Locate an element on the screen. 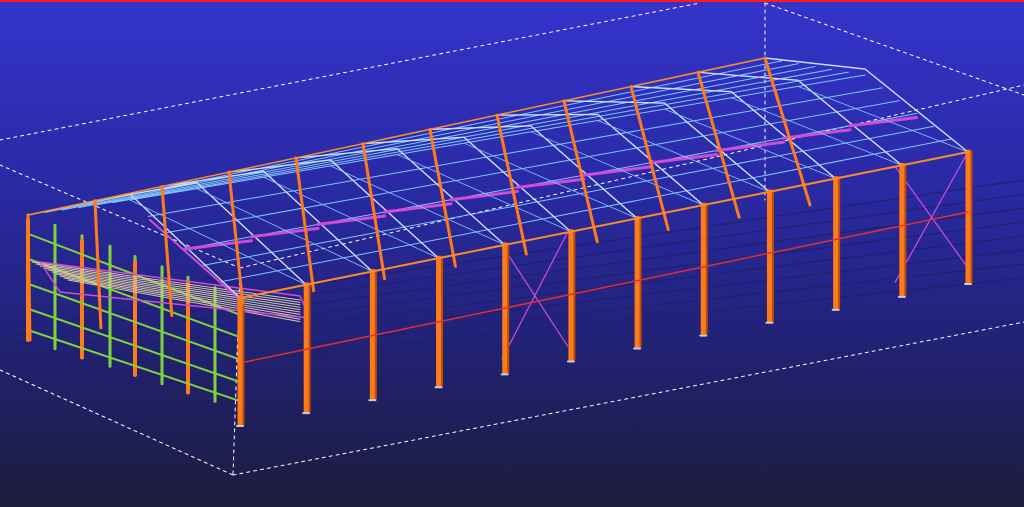 This screenshot has width=1024, height=507. end-wall-framing is located at coordinates (169, 312).